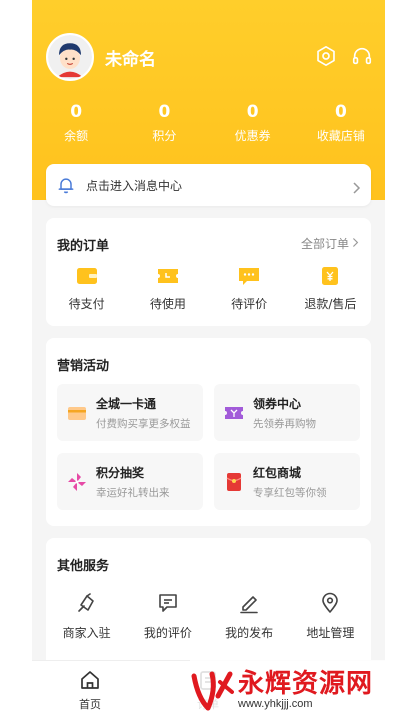 The image size is (405, 720). I want to click on order-to-review: 待评价, so click(249, 289).